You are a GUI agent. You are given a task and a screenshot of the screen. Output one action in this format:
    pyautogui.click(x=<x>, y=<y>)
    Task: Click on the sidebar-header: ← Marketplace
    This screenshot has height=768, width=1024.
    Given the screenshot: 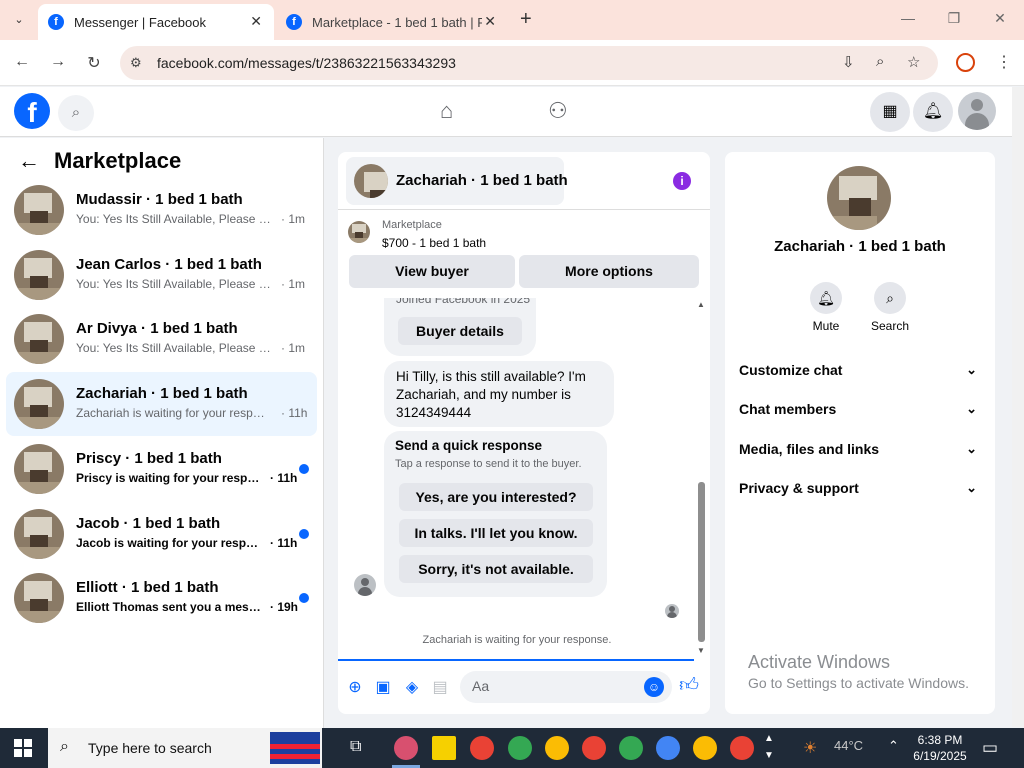 What is the action you would take?
    pyautogui.click(x=99, y=161)
    